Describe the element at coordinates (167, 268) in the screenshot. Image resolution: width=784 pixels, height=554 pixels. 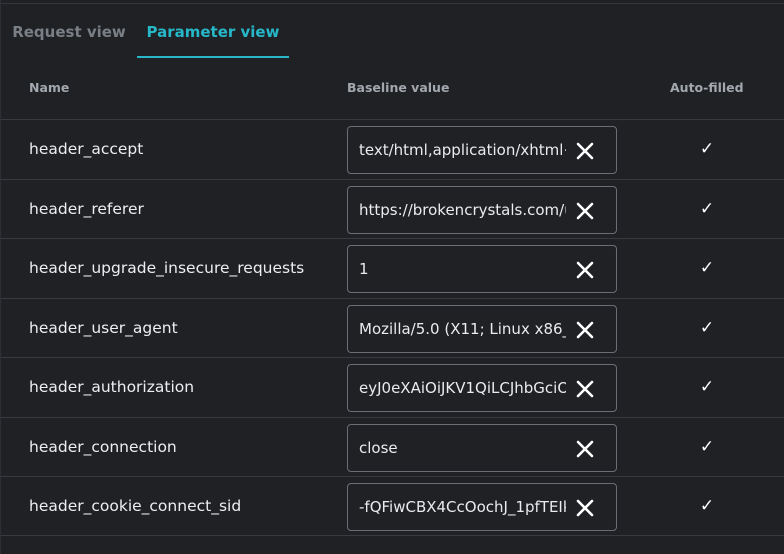
I see `parameter-name: header_upgrade_insecure_requests` at that location.